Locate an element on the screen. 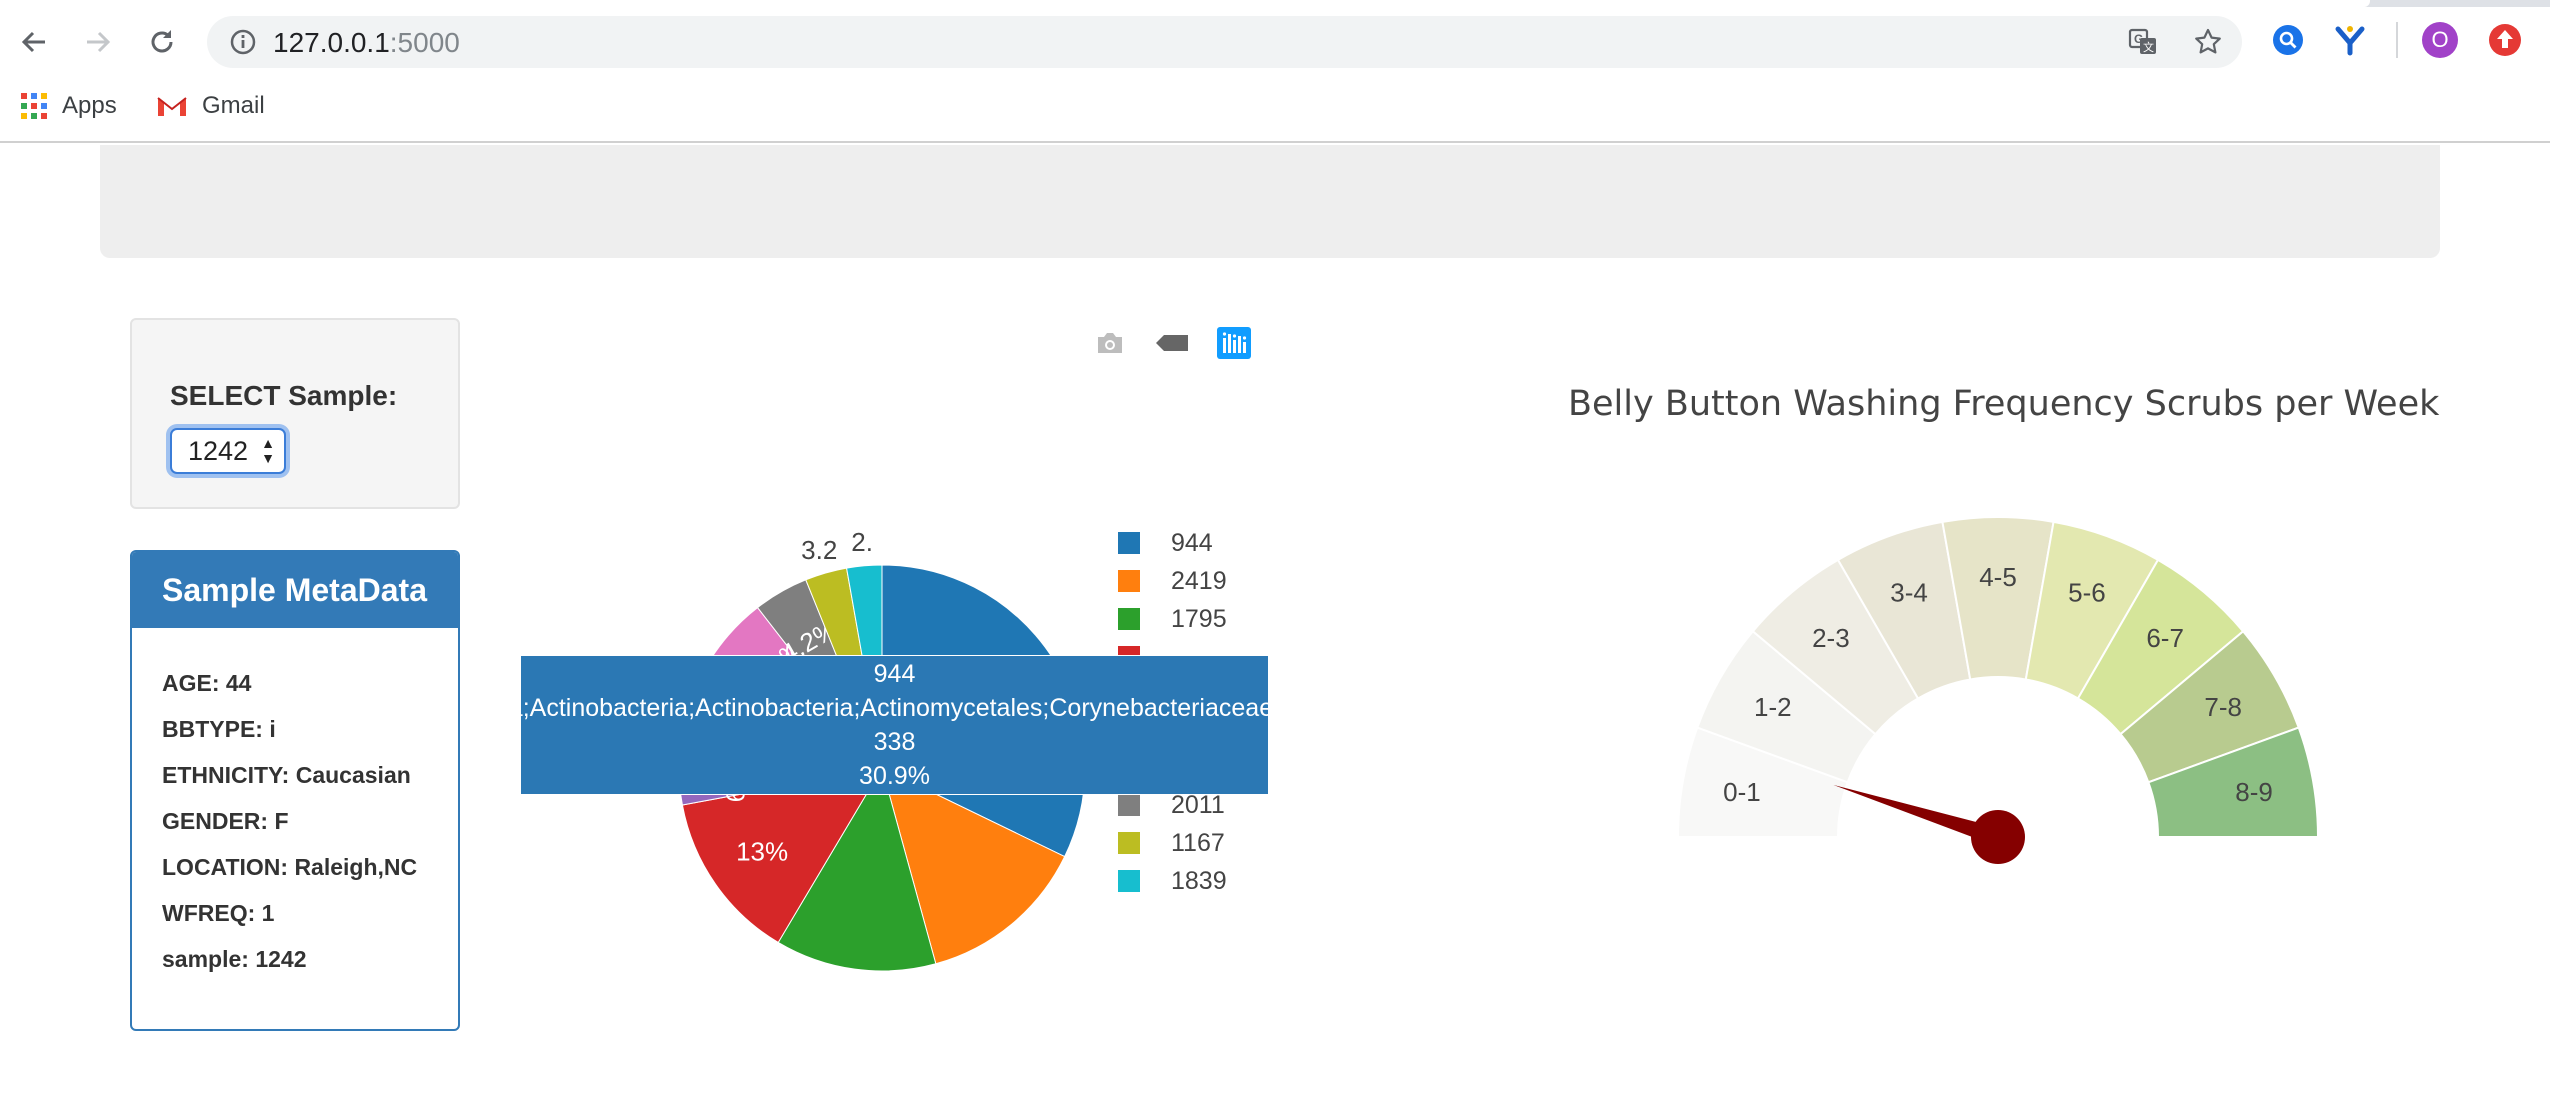  pie-slice-label: 3.2 is located at coordinates (819, 550).